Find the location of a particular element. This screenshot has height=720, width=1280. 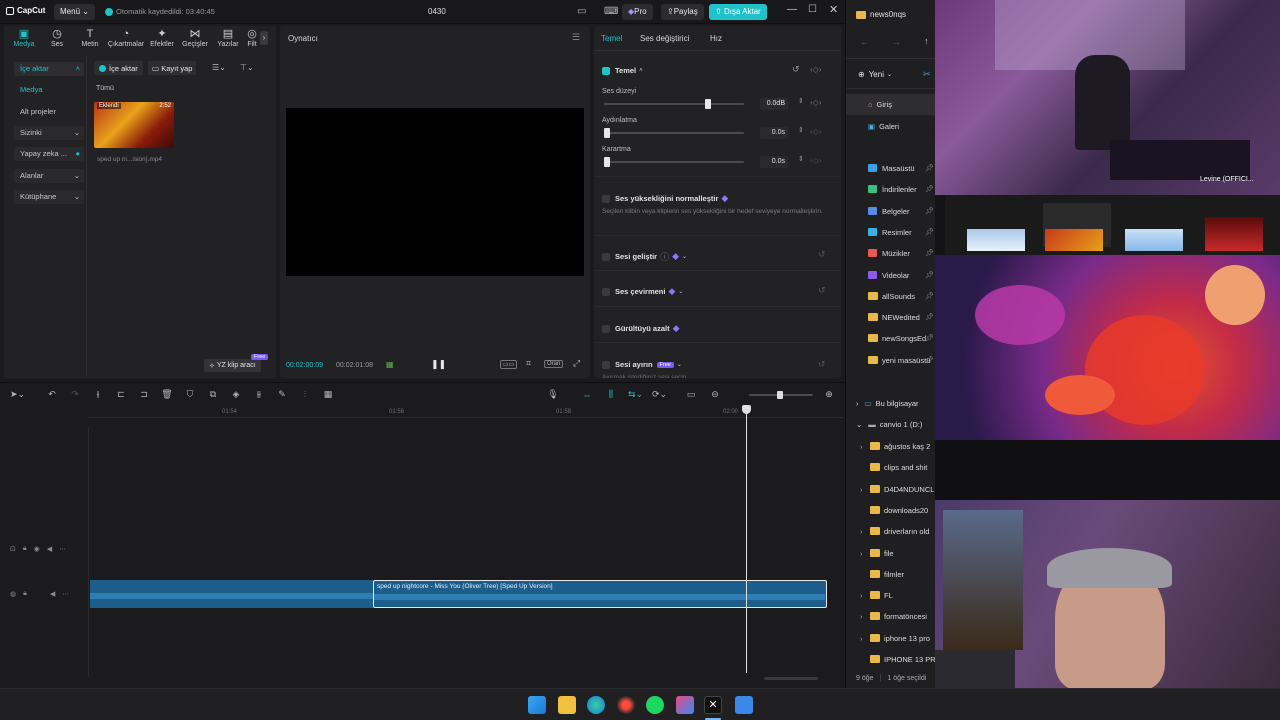

notepad-icon is located at coordinates (744, 705).